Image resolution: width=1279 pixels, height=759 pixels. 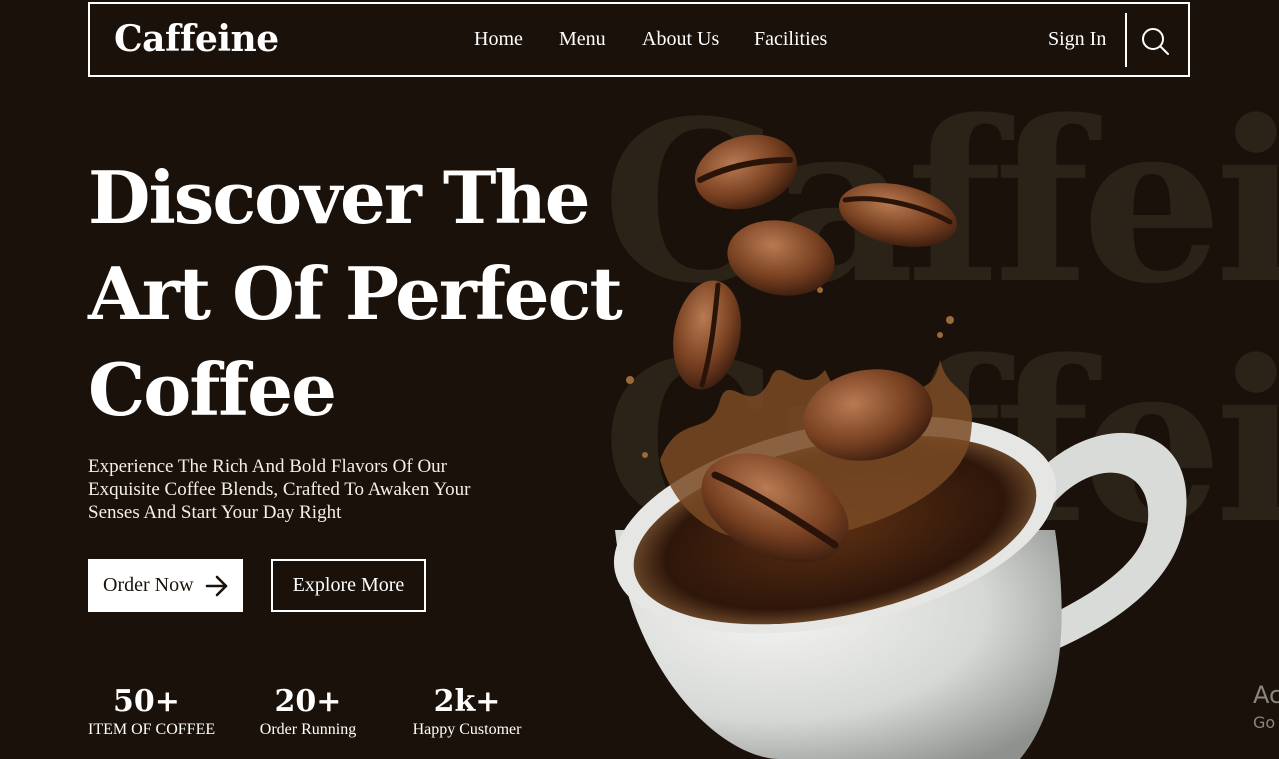 I want to click on search-button, so click(x=1155, y=41).